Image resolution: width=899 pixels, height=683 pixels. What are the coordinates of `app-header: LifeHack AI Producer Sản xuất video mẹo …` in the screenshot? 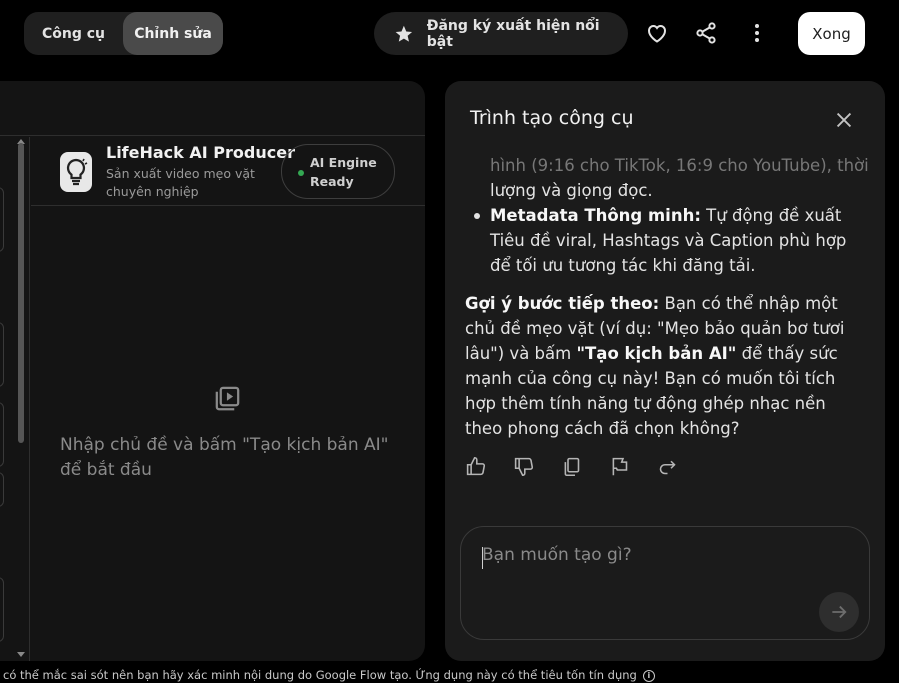 It's located at (228, 171).